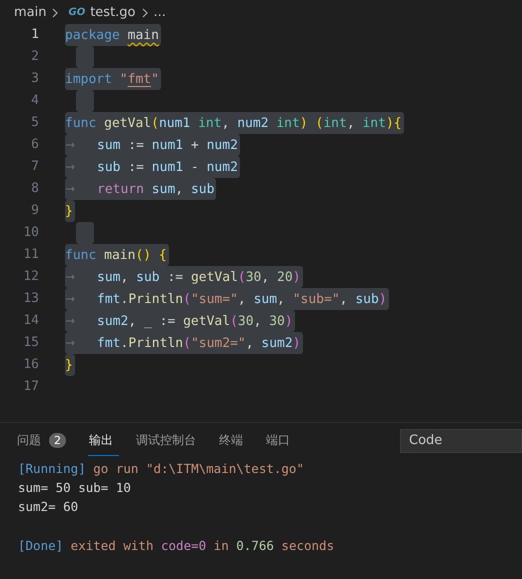  What do you see at coordinates (44, 440) in the screenshot?
I see `panel-tab: 问题 2` at bounding box center [44, 440].